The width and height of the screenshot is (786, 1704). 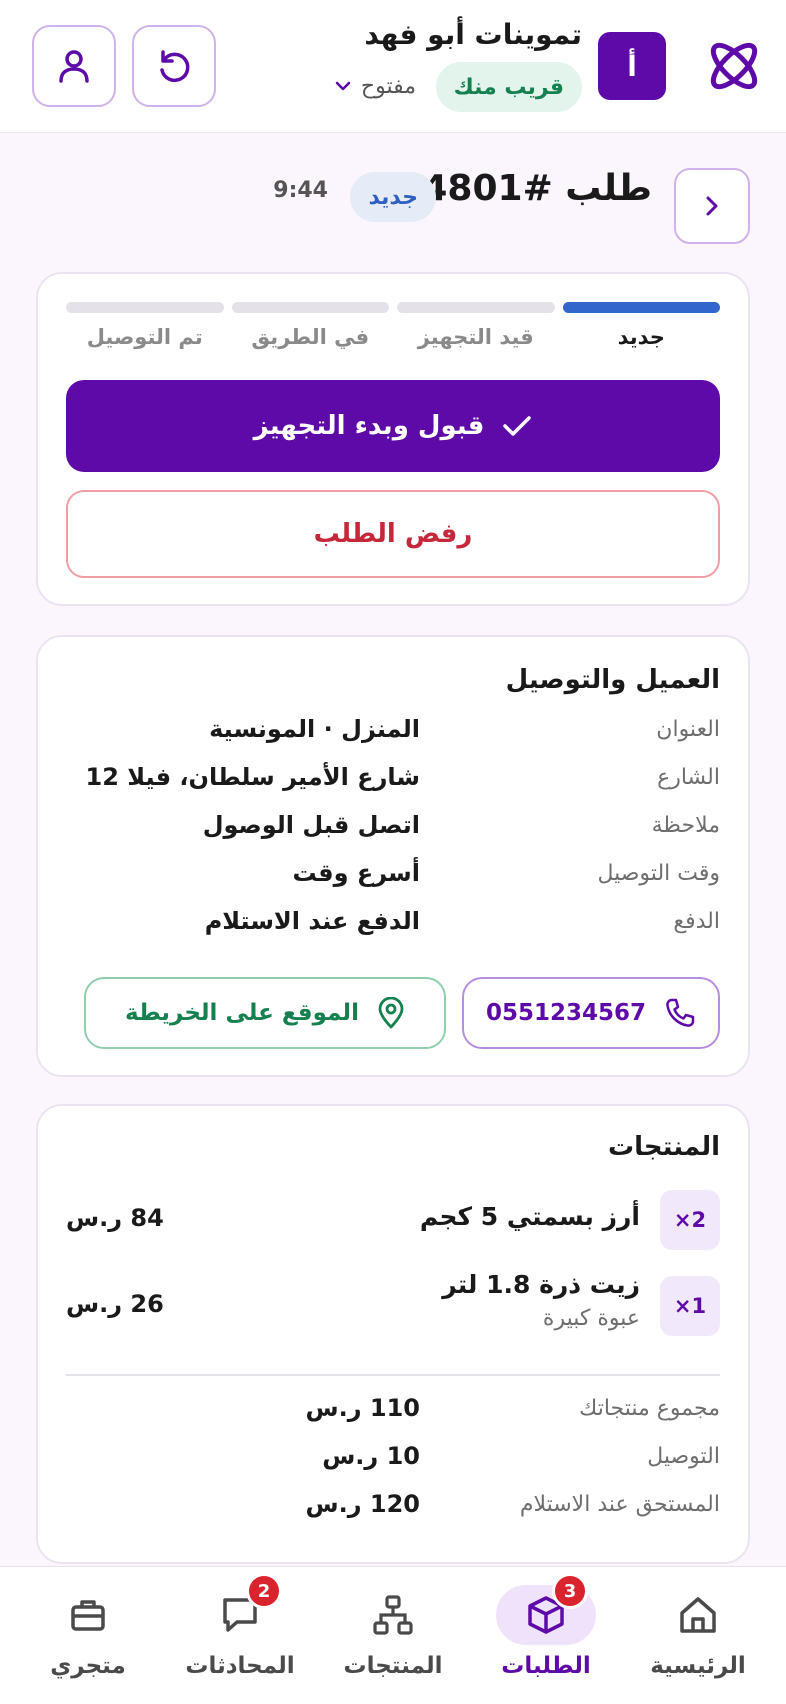 What do you see at coordinates (696, 921) in the screenshot?
I see `info-label: الدفع` at bounding box center [696, 921].